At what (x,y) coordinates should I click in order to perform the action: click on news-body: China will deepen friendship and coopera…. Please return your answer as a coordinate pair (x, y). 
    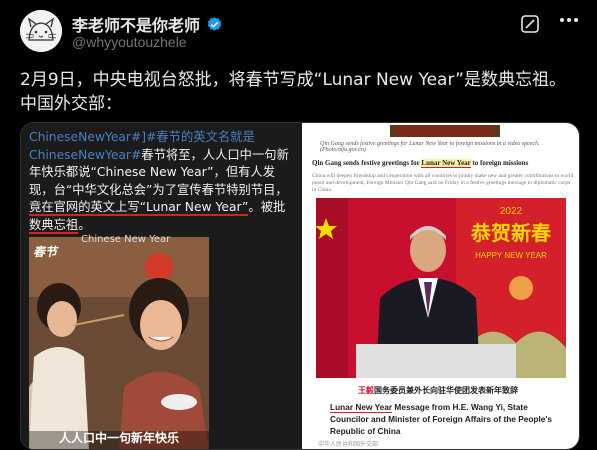
    Looking at the image, I should click on (443, 183).